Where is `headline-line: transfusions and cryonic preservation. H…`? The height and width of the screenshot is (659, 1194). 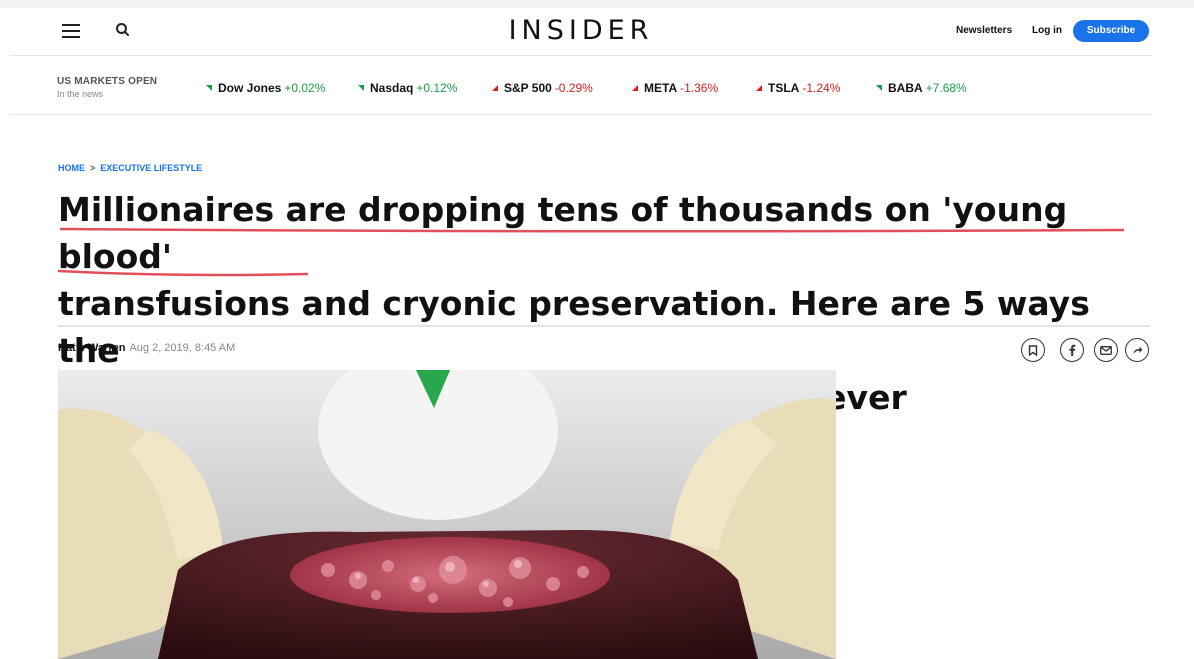
headline-line: transfusions and cryonic preservation. H… is located at coordinates (574, 327).